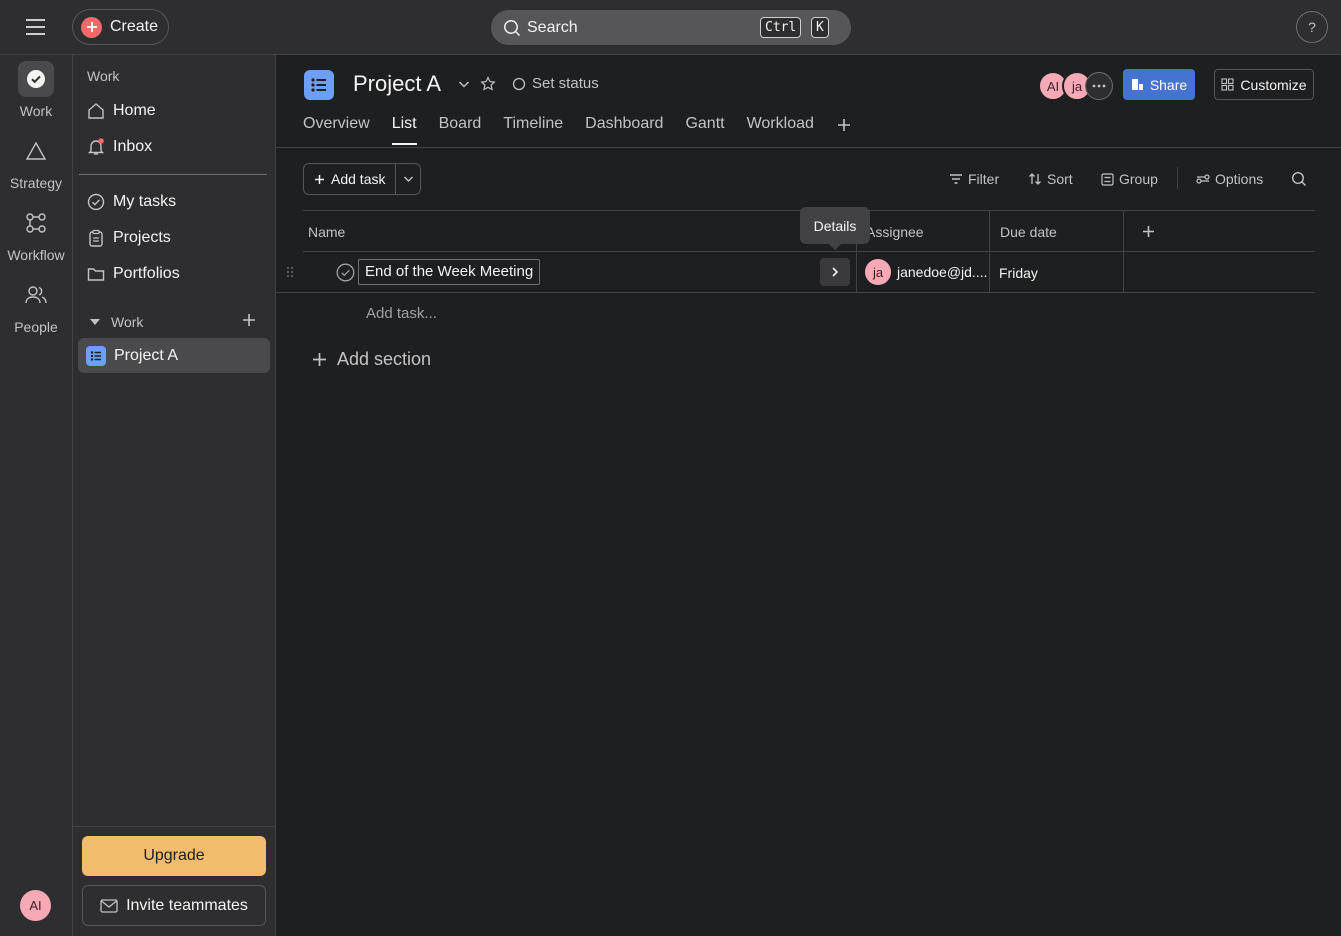  I want to click on rail-item-work: Work, so click(36, 90).